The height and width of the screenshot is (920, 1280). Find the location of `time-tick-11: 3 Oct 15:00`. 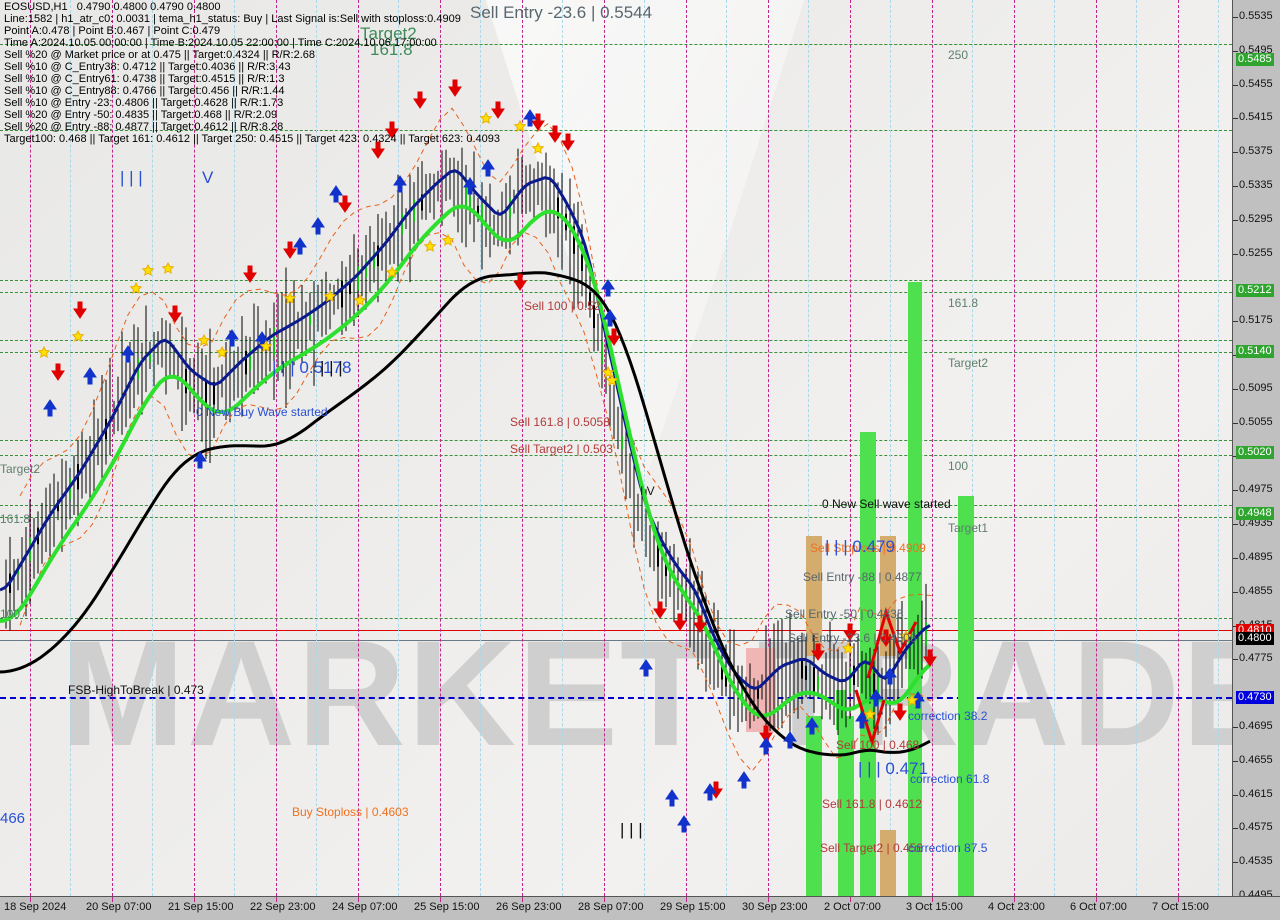

time-tick-11: 3 Oct 15:00 is located at coordinates (934, 907).